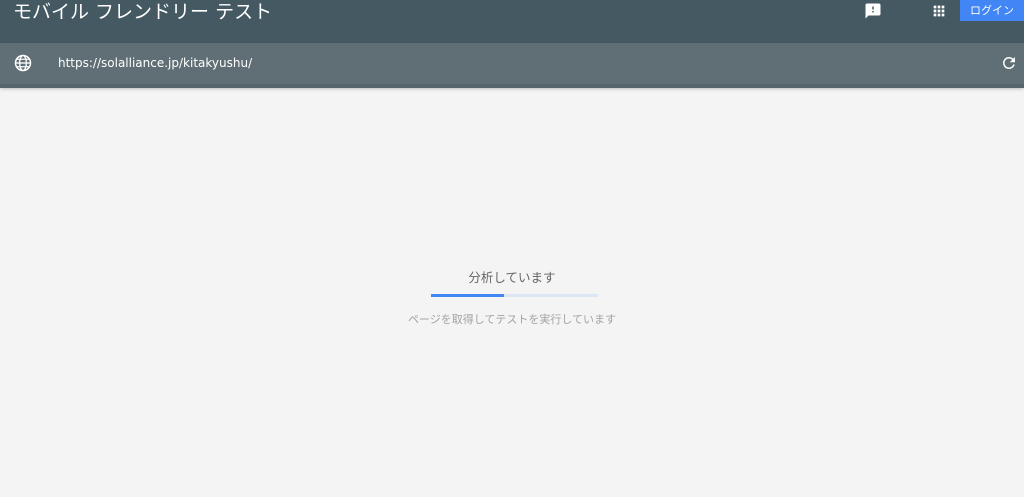  Describe the element at coordinates (992, 10) in the screenshot. I see `login-button: ログイン` at that location.